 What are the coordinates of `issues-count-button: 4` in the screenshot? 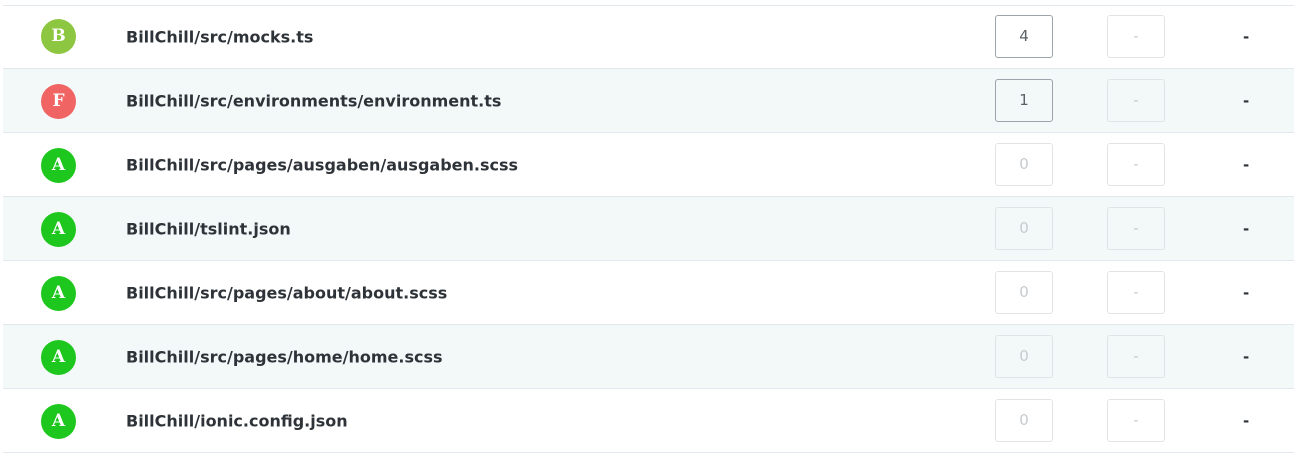 It's located at (1024, 36).